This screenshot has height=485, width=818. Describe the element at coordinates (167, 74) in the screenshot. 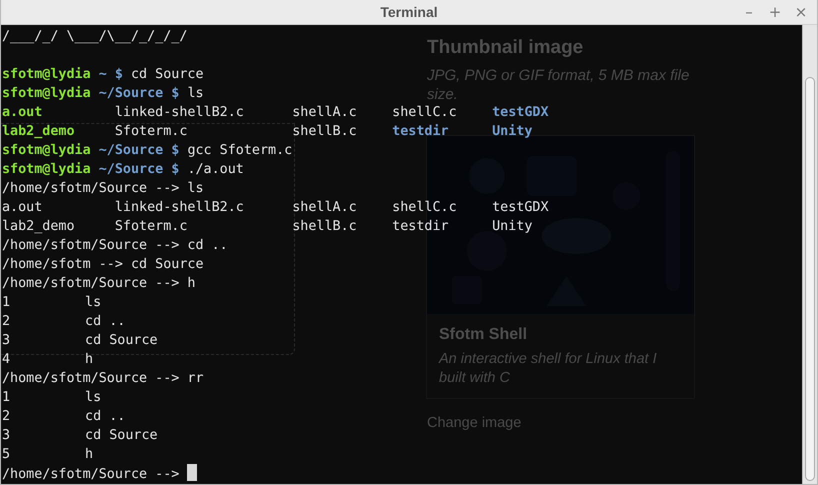

I see `command-text: cd Source` at that location.